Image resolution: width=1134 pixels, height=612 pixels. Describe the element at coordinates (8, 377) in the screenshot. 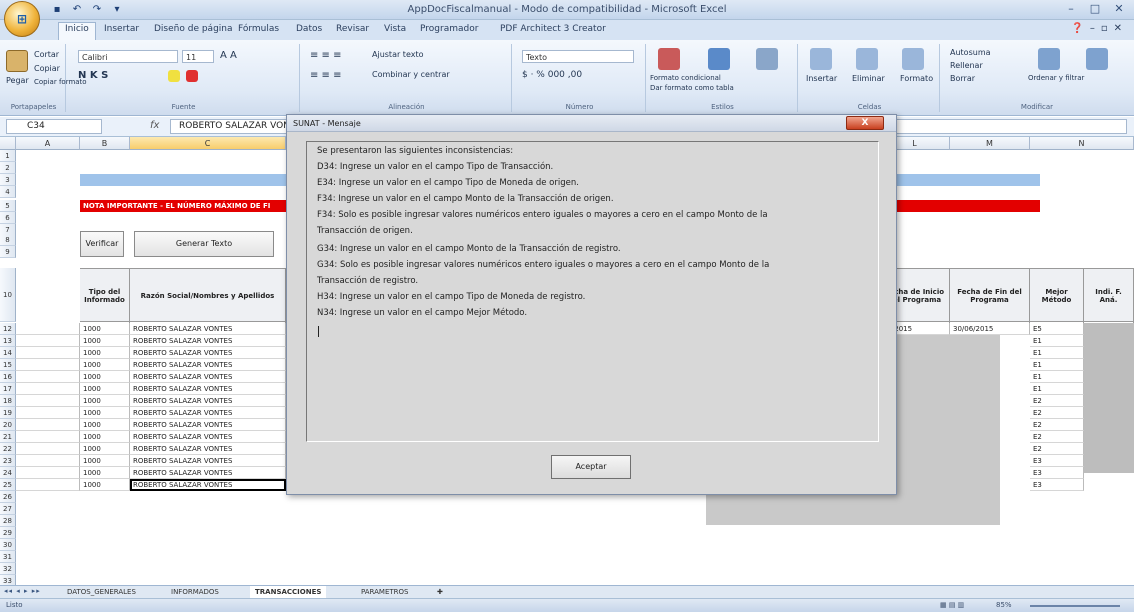

I see `row-header: 16` at that location.